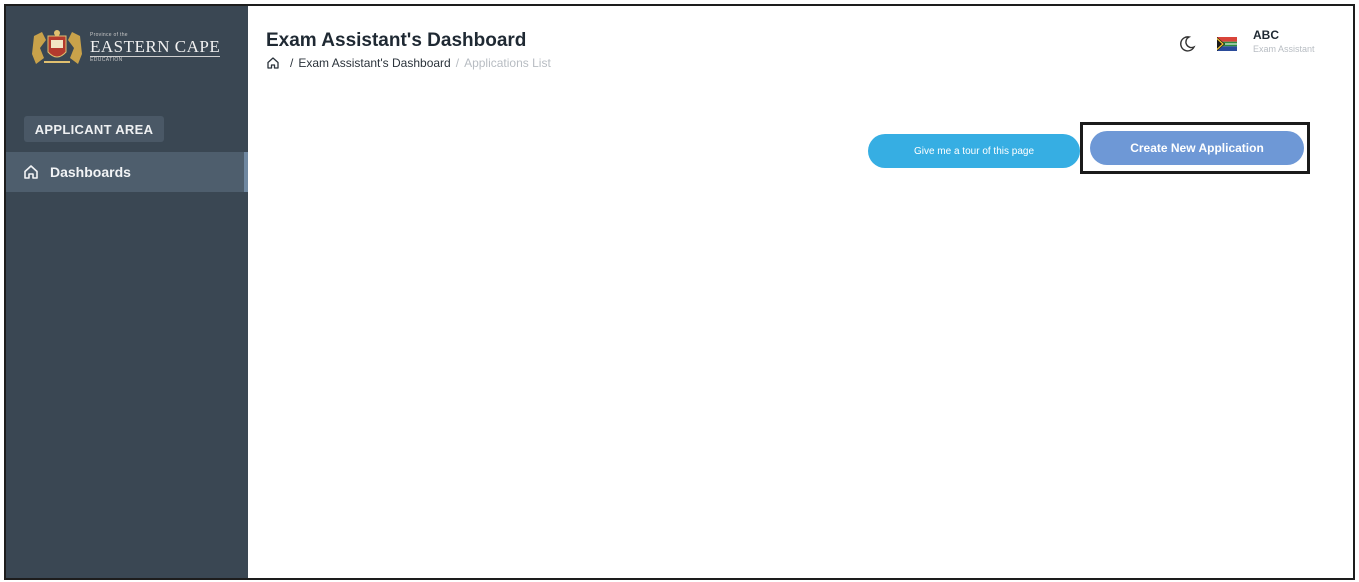 The height and width of the screenshot is (582, 1359). Describe the element at coordinates (396, 40) in the screenshot. I see `page-title: Exam Assistant's Dashboard` at that location.